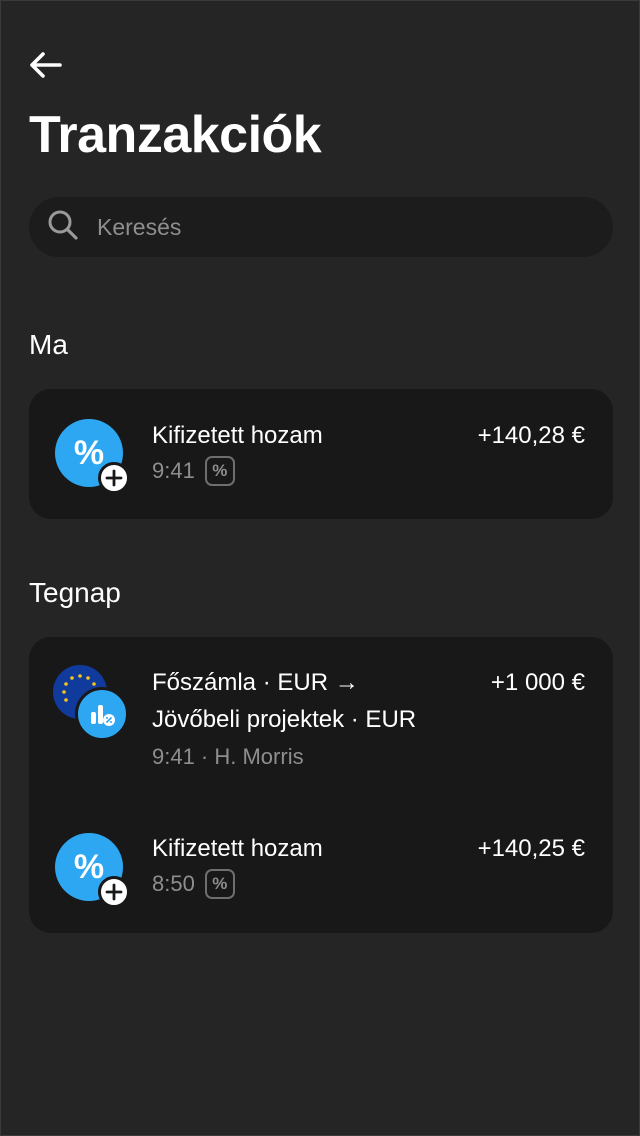 This screenshot has height=1136, width=640. Describe the element at coordinates (531, 848) in the screenshot. I see `transaction-amount: +140,25 €` at that location.